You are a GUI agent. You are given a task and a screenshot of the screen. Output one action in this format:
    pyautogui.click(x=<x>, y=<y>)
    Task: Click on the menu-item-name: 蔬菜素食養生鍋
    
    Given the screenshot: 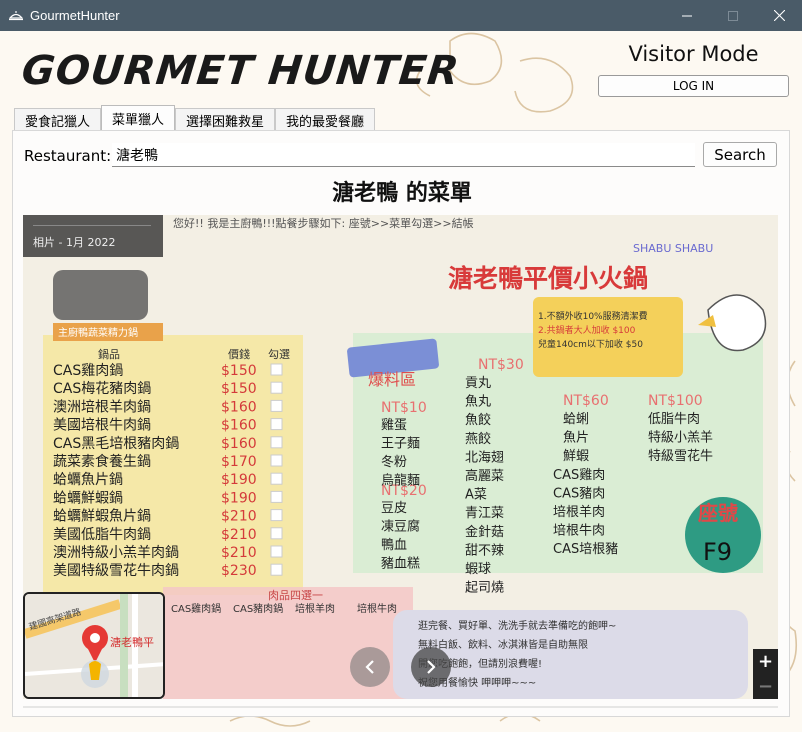 What is the action you would take?
    pyautogui.click(x=102, y=461)
    